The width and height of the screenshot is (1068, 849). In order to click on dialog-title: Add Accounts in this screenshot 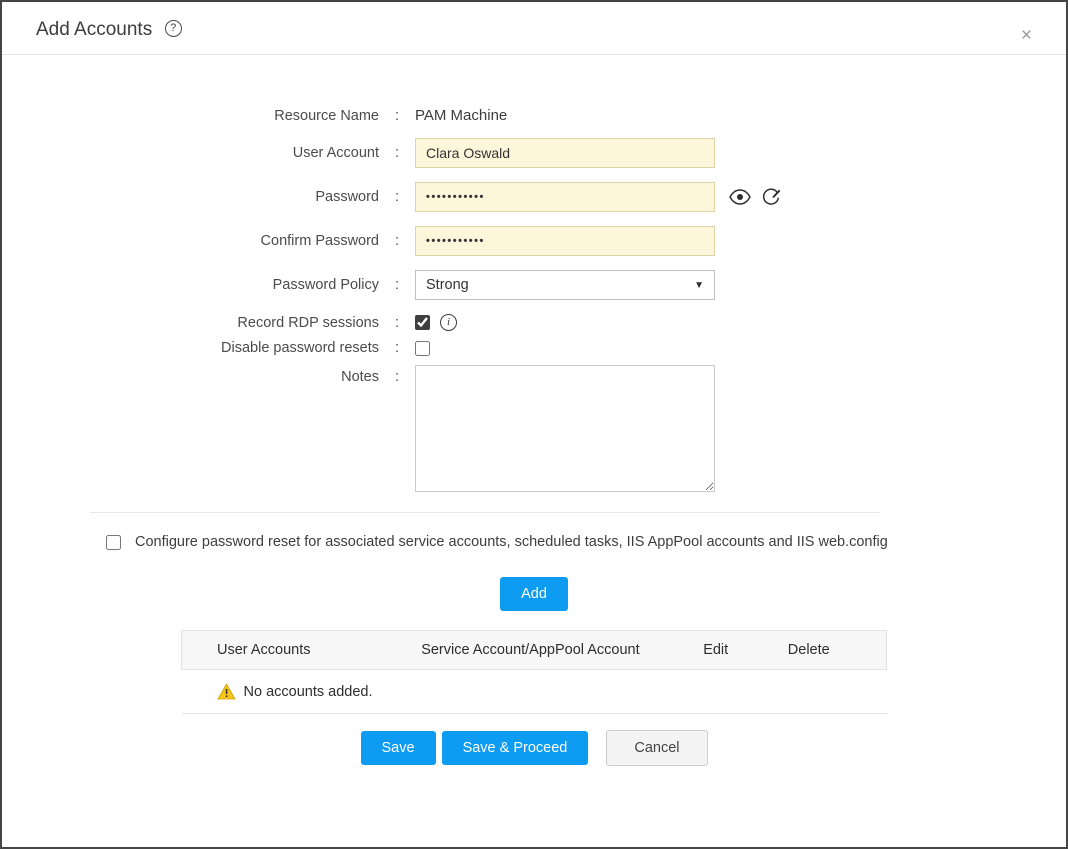, I will do `click(94, 29)`.